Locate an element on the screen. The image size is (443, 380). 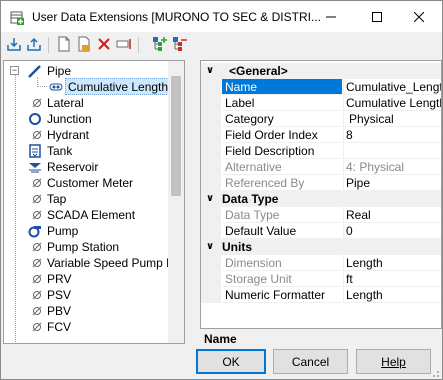
category-units: ∨ Units is located at coordinates (321, 247).